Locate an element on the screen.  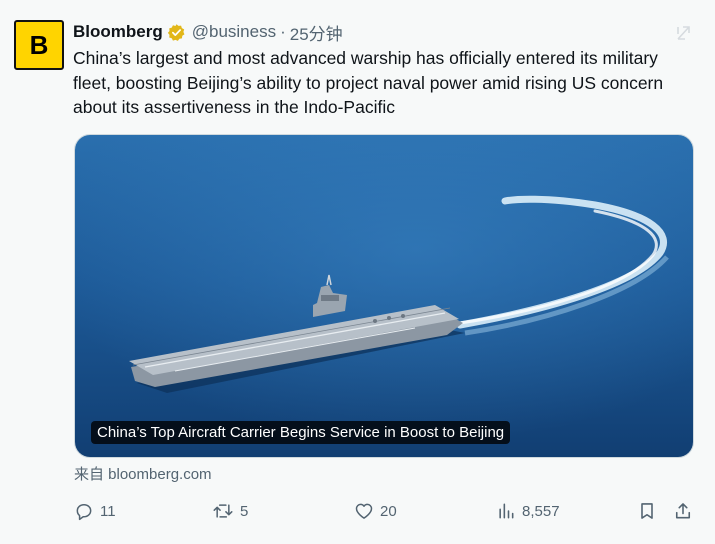
repost-button: 5 is located at coordinates (230, 511).